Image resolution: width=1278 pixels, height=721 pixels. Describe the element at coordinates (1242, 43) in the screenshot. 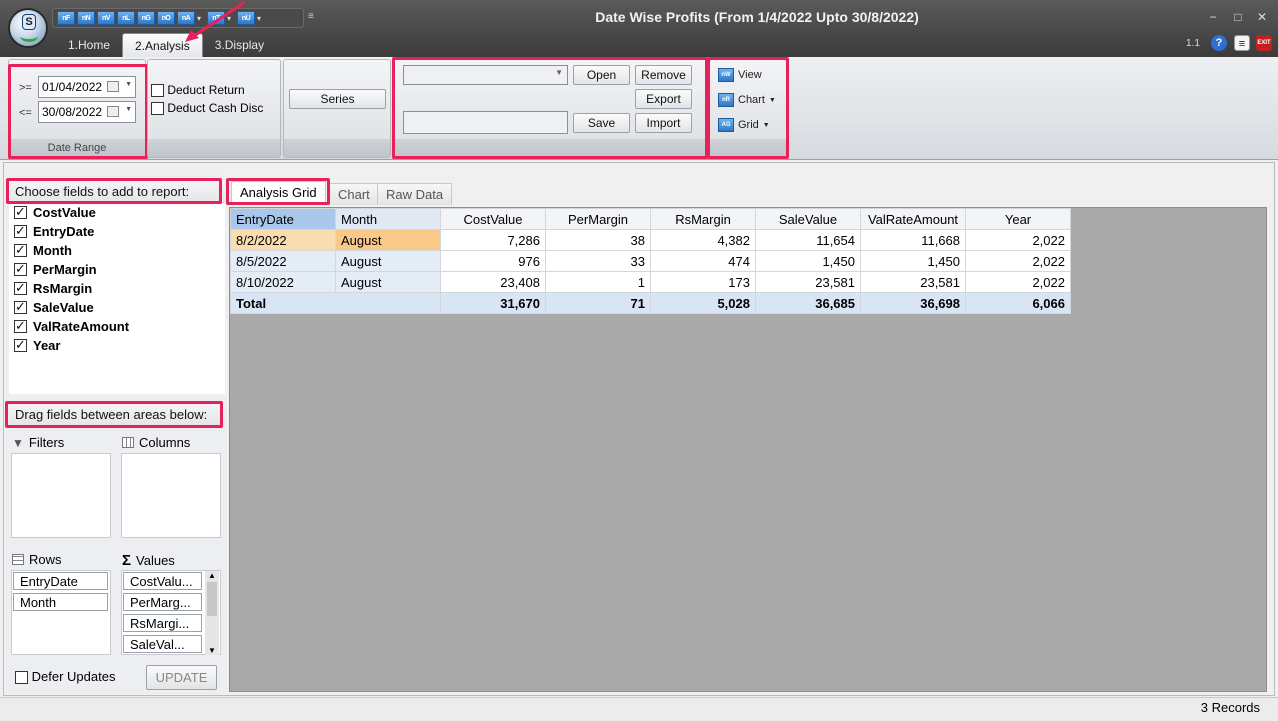

I see `notes-icon: ≡` at that location.